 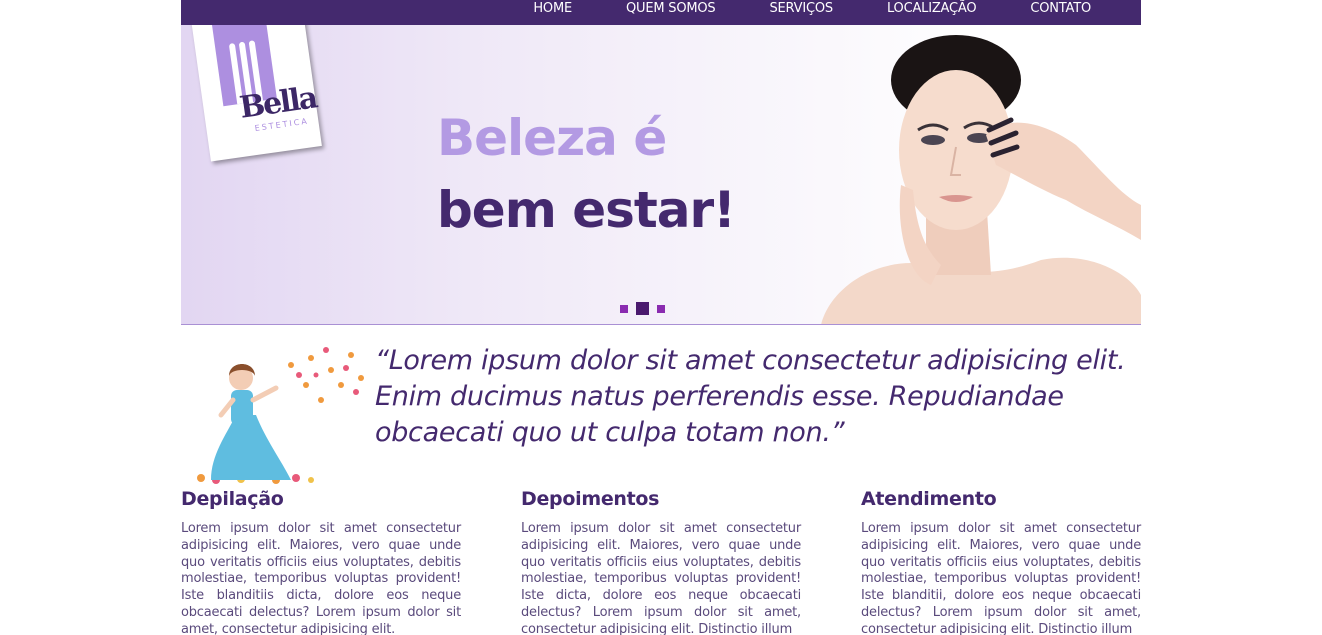 I want to click on woman-with-flowers-image, so click(x=278, y=412).